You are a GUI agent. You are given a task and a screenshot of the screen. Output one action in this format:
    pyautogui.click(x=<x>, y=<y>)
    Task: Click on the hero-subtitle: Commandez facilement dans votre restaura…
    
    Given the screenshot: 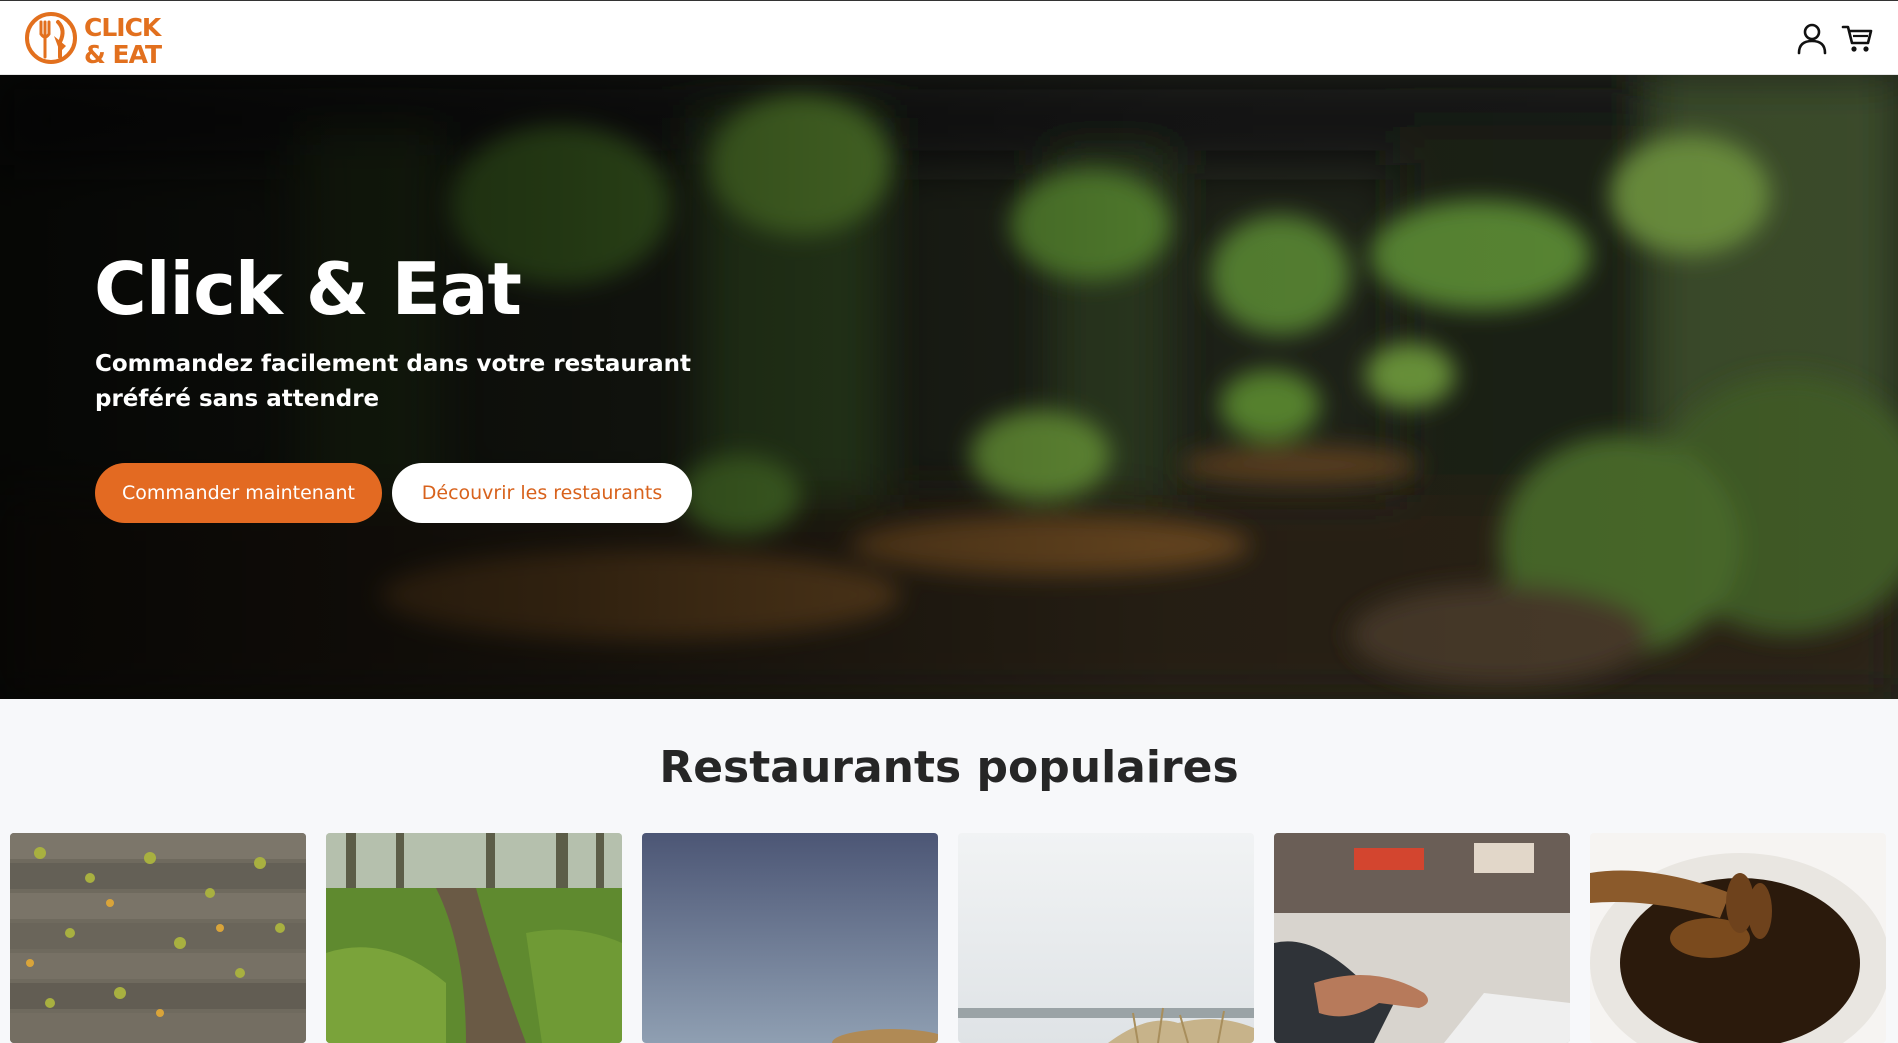 What is the action you would take?
    pyautogui.click(x=393, y=381)
    